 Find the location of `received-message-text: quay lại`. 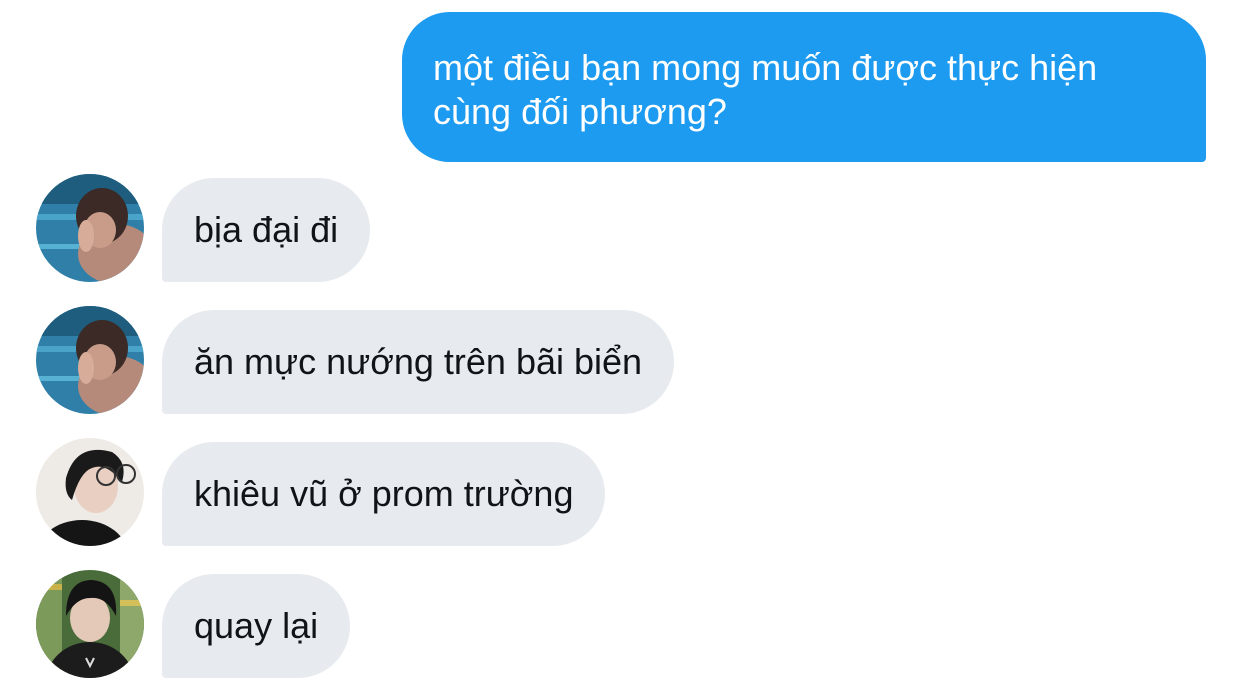

received-message-text: quay lại is located at coordinates (256, 625).